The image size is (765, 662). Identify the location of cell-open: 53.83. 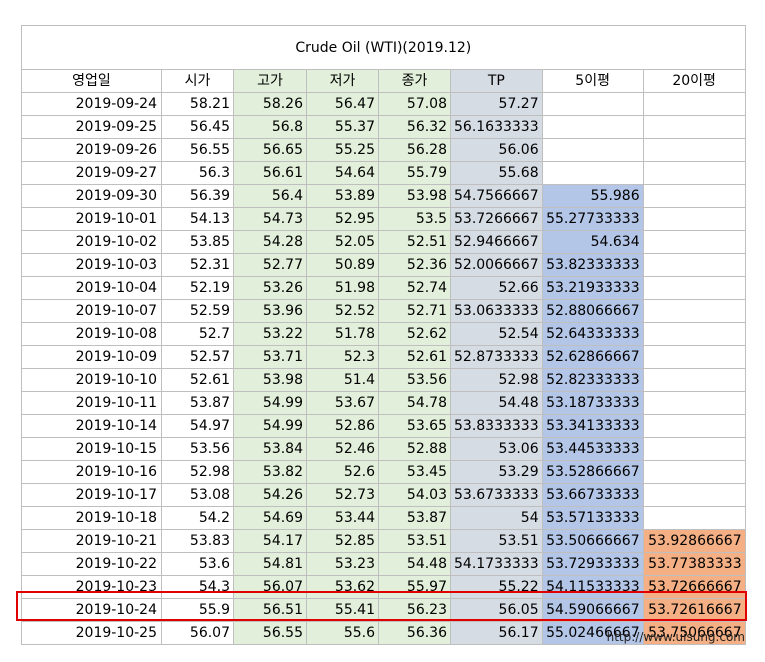
(197, 541).